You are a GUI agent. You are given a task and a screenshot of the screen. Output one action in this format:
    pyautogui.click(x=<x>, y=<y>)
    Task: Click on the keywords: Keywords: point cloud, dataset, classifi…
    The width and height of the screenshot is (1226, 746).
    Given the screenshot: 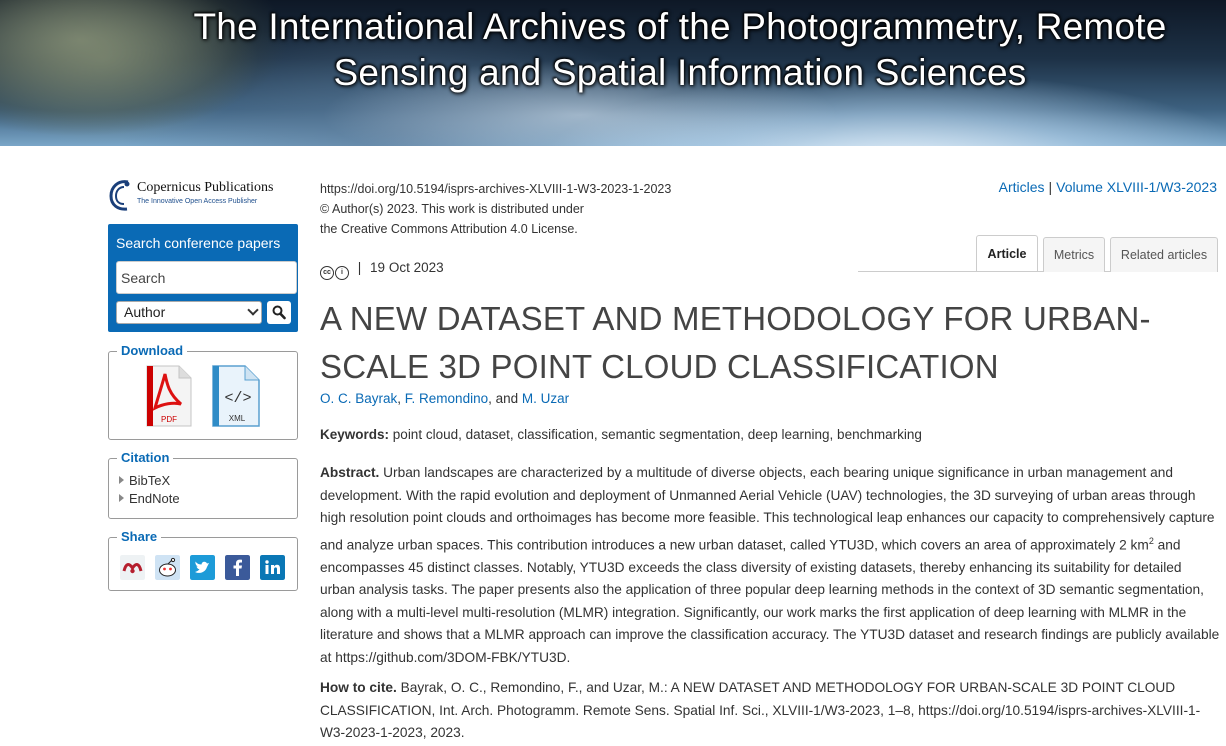 What is the action you would take?
    pyautogui.click(x=621, y=434)
    